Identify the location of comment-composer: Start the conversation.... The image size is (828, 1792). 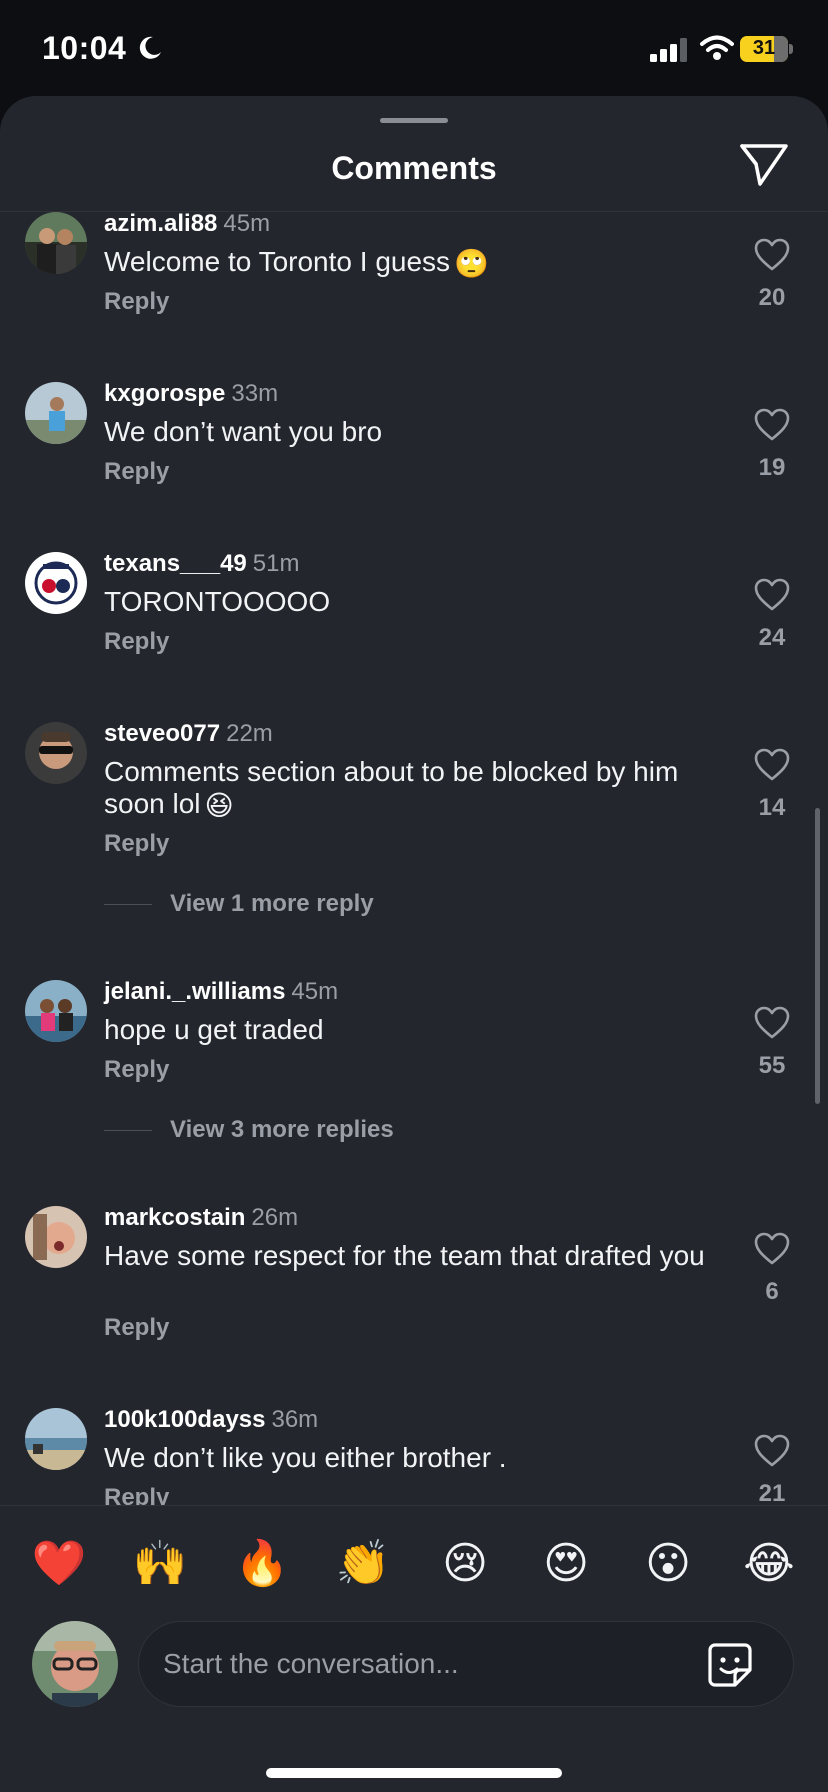
(414, 1665).